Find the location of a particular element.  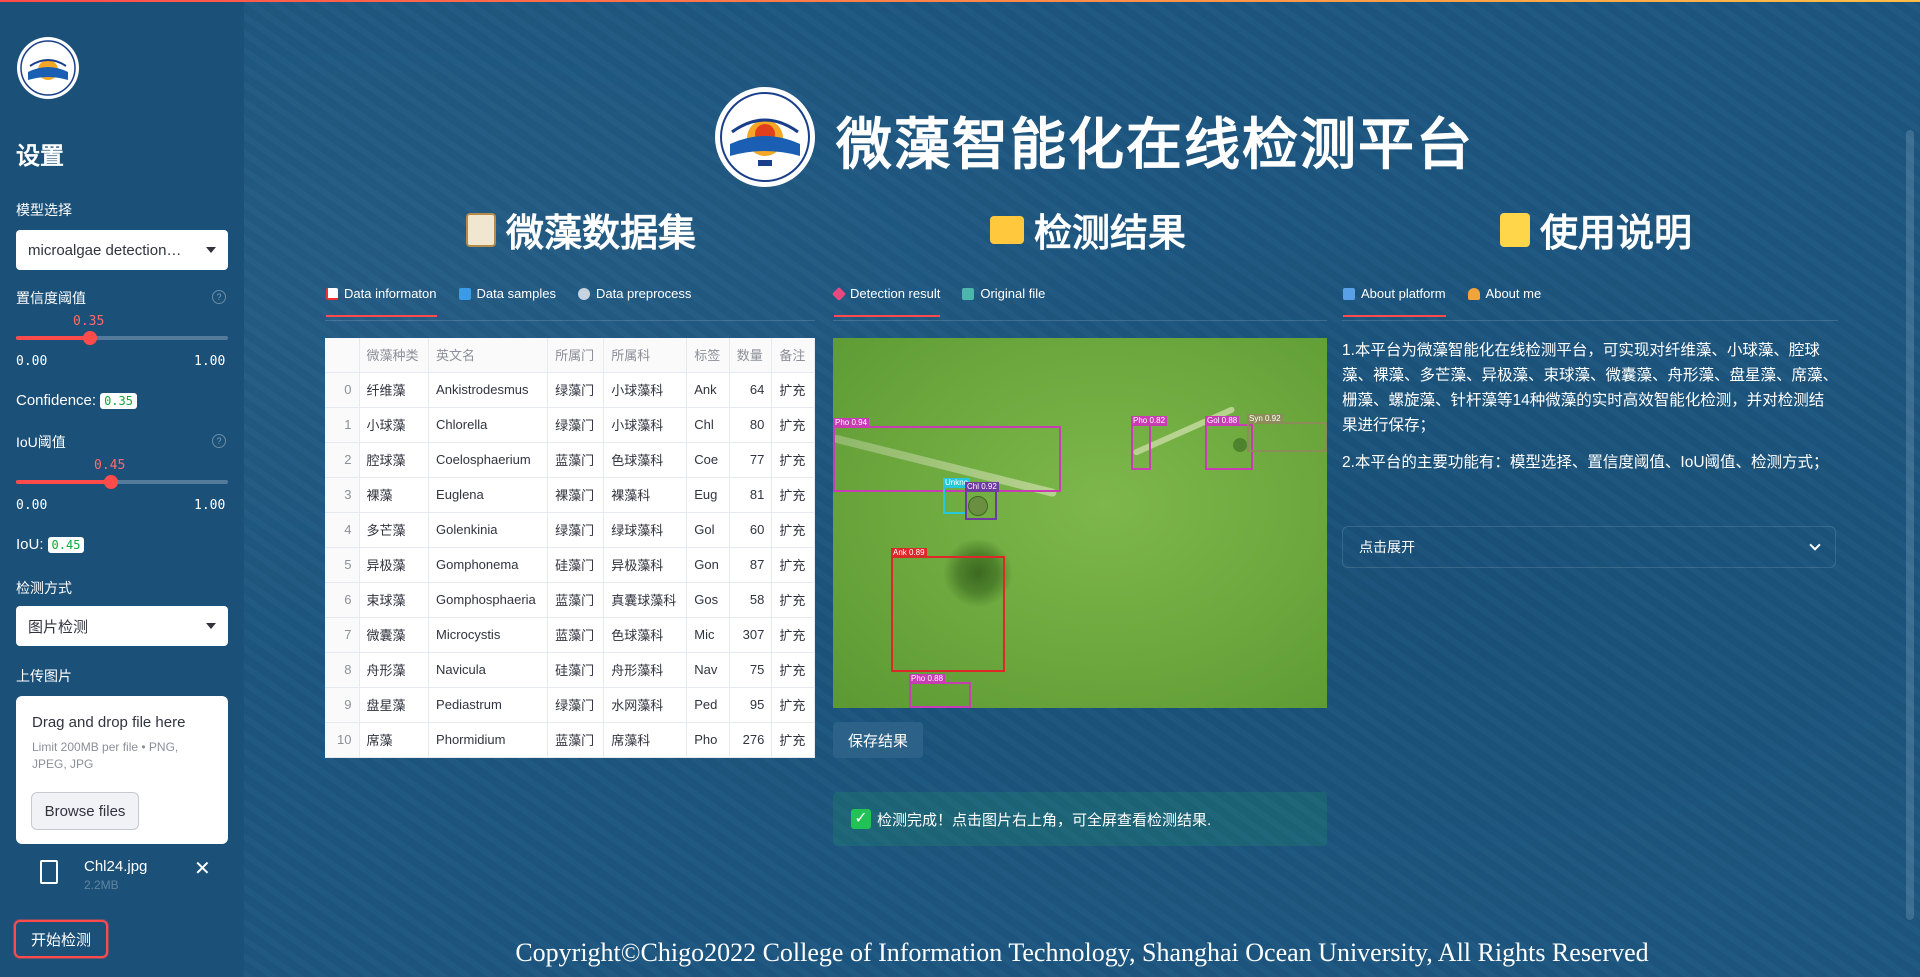

table-cell: 5 is located at coordinates (342, 565).